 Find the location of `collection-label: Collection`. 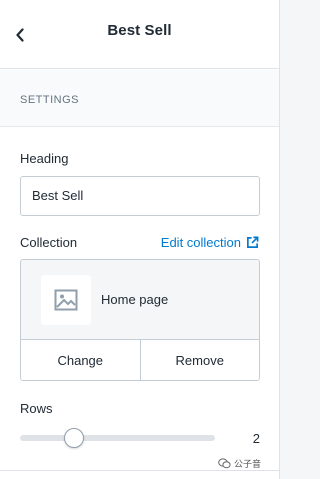

collection-label: Collection is located at coordinates (49, 242).